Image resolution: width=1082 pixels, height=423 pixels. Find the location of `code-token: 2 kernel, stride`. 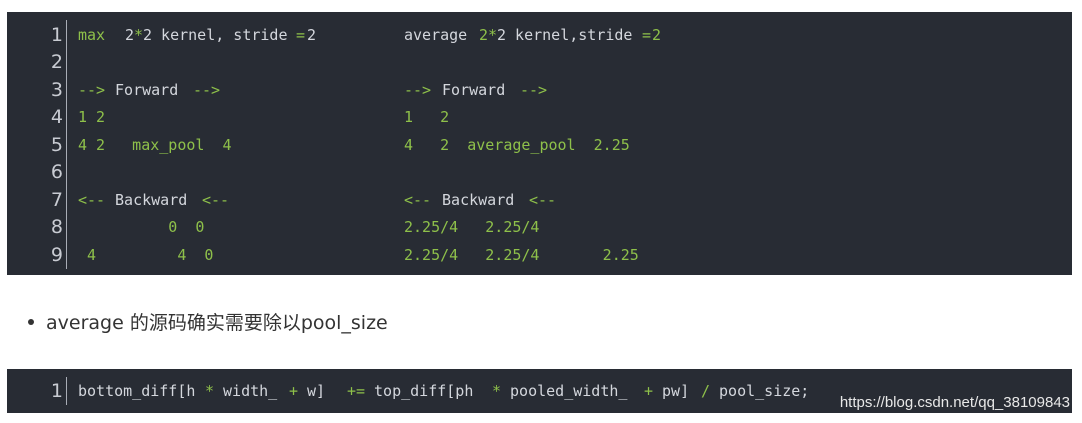

code-token: 2 kernel, stride is located at coordinates (215, 35).